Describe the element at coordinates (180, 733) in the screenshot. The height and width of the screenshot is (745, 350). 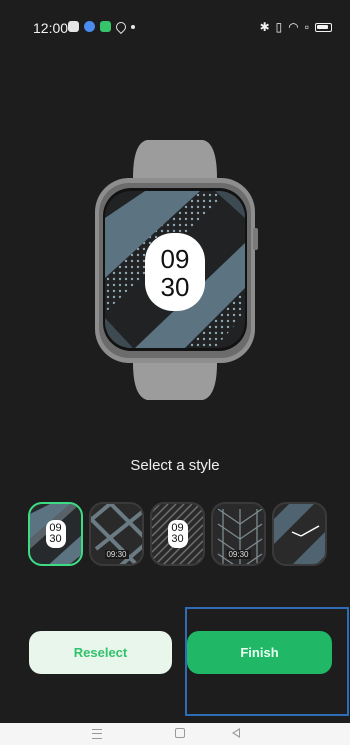
I see `home-icon` at that location.